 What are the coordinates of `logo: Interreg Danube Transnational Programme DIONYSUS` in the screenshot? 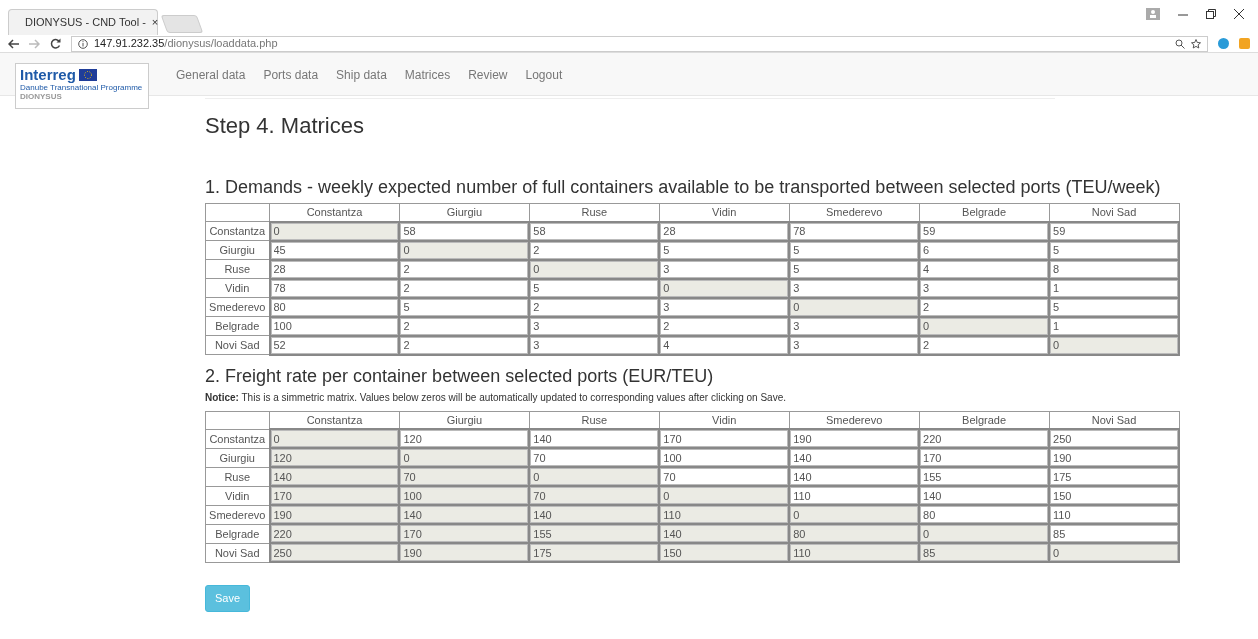 It's located at (82, 86).